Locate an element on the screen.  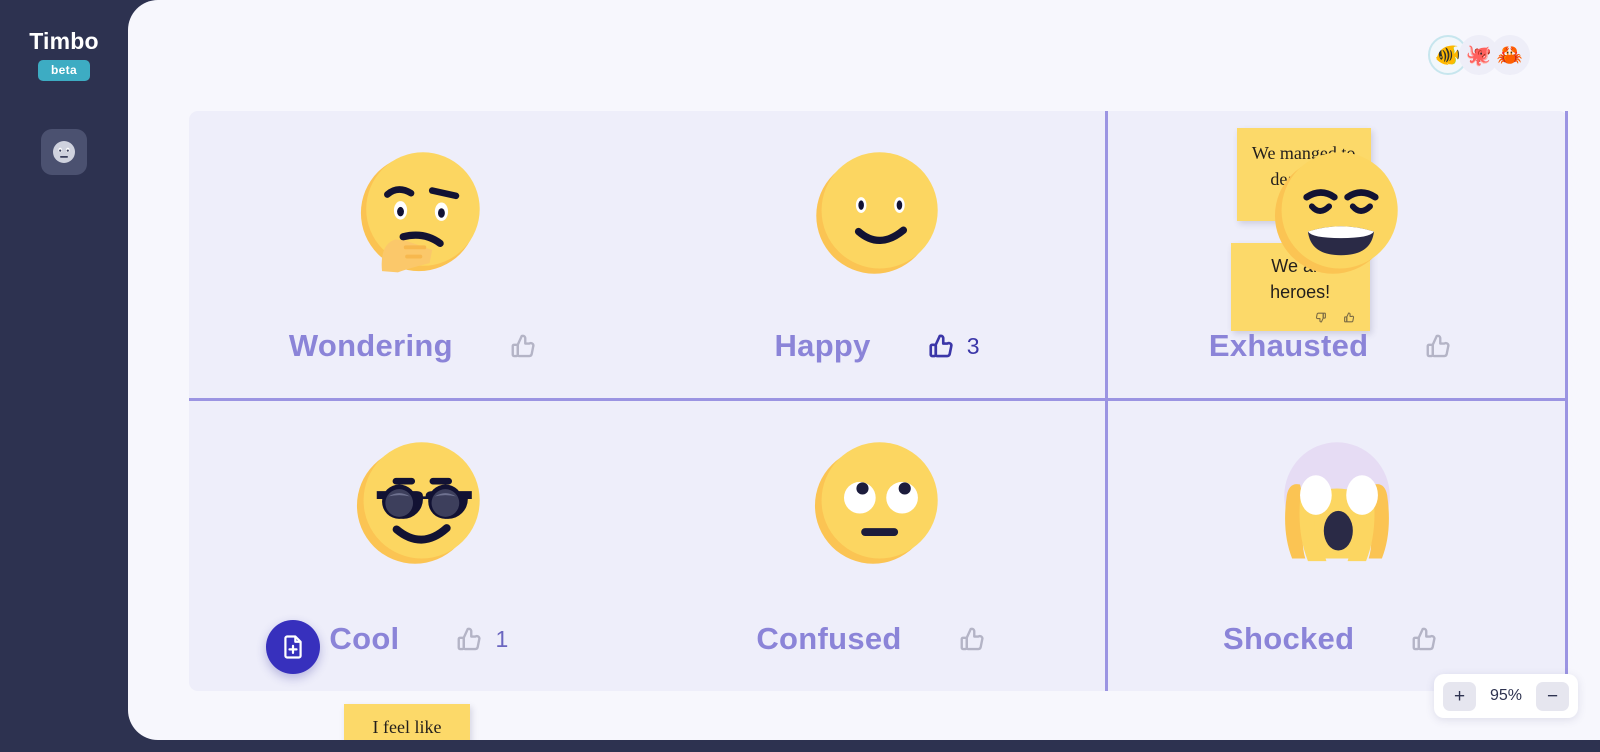
zoom-level-label: 95% is located at coordinates (1506, 695).